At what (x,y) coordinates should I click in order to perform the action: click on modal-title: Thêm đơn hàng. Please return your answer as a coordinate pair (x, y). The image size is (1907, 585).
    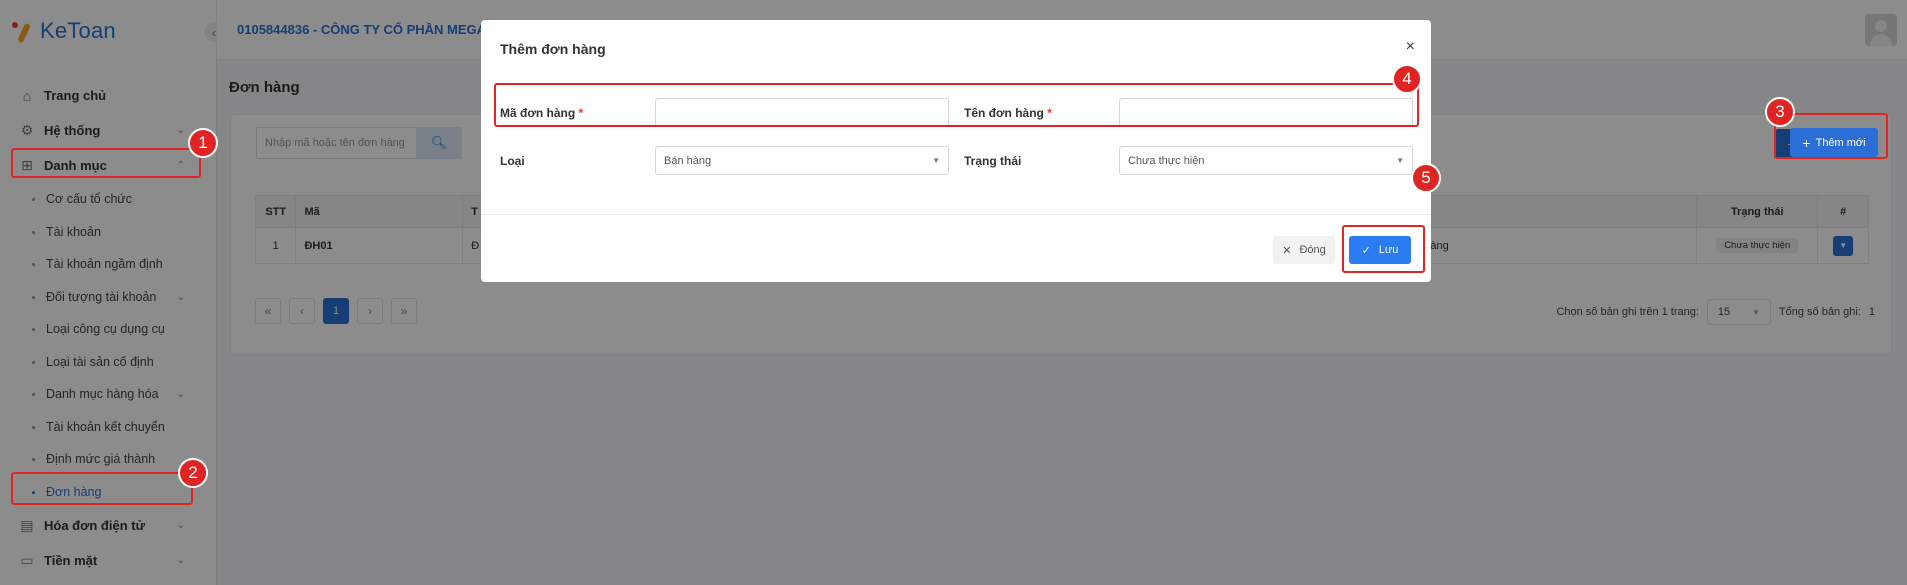
    Looking at the image, I should click on (553, 49).